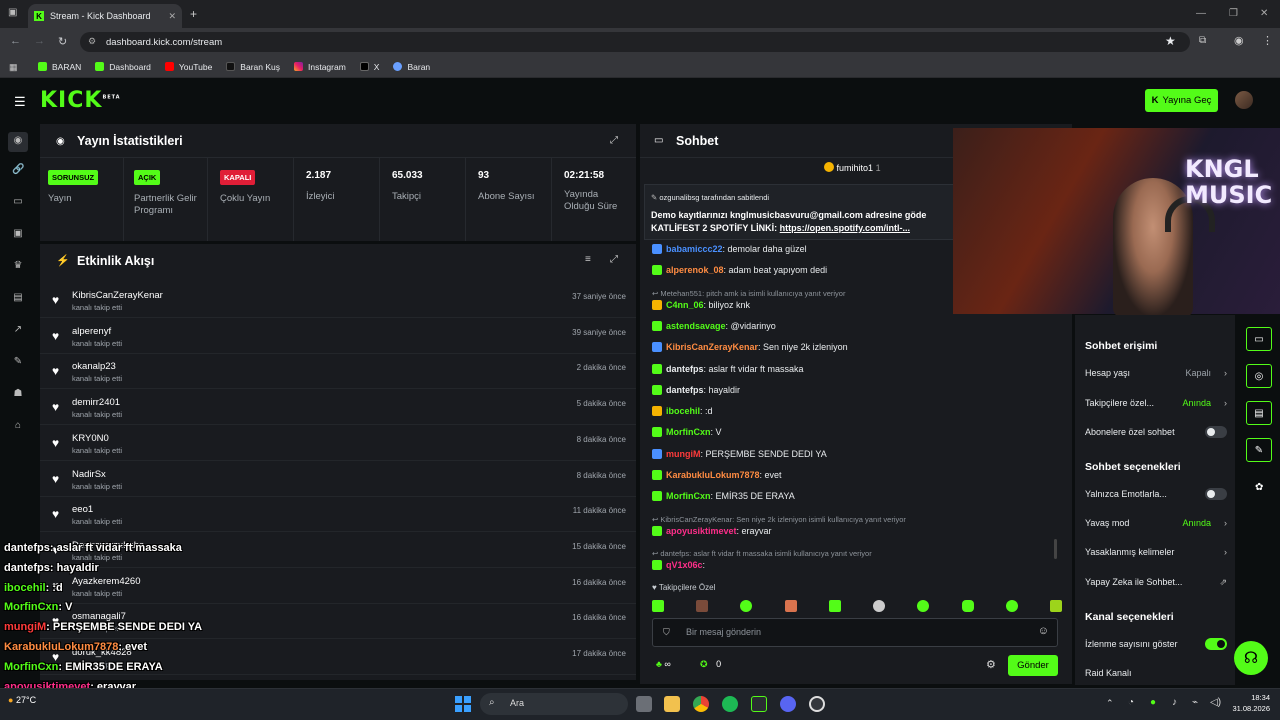  I want to click on tray-app-icon: ◔, so click(1131, 702).